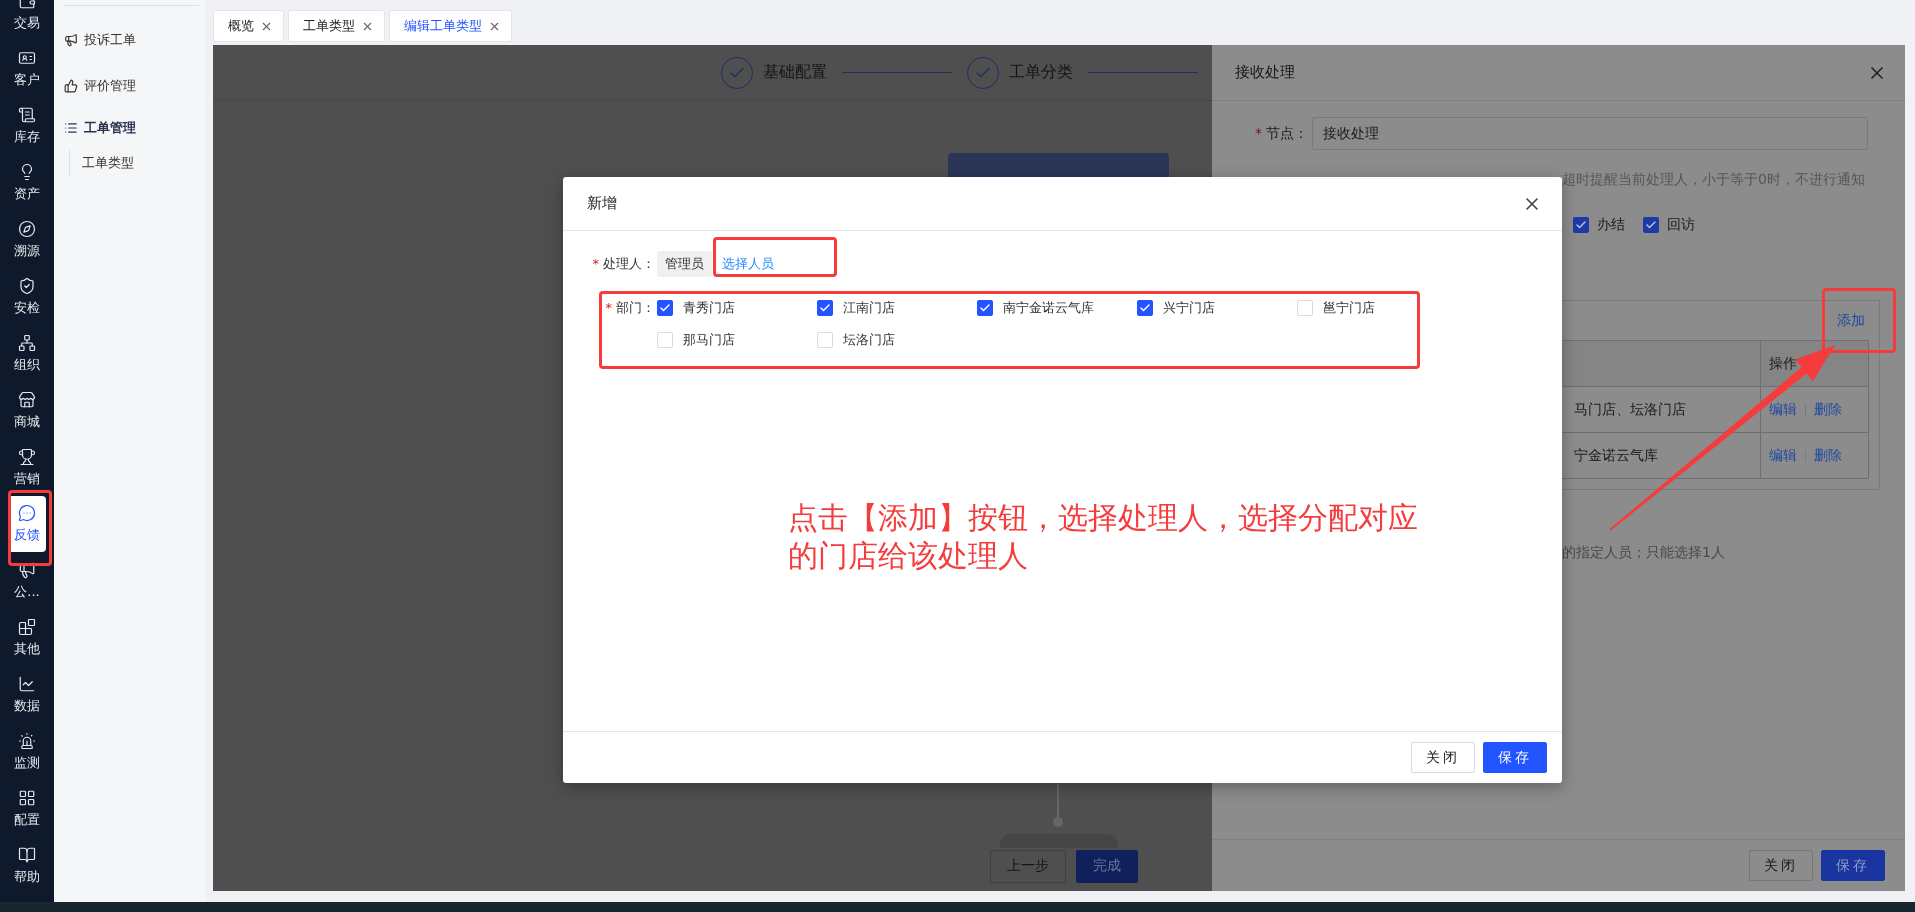 The height and width of the screenshot is (912, 1915). What do you see at coordinates (795, 72) in the screenshot?
I see `step-label: 基础配置` at bounding box center [795, 72].